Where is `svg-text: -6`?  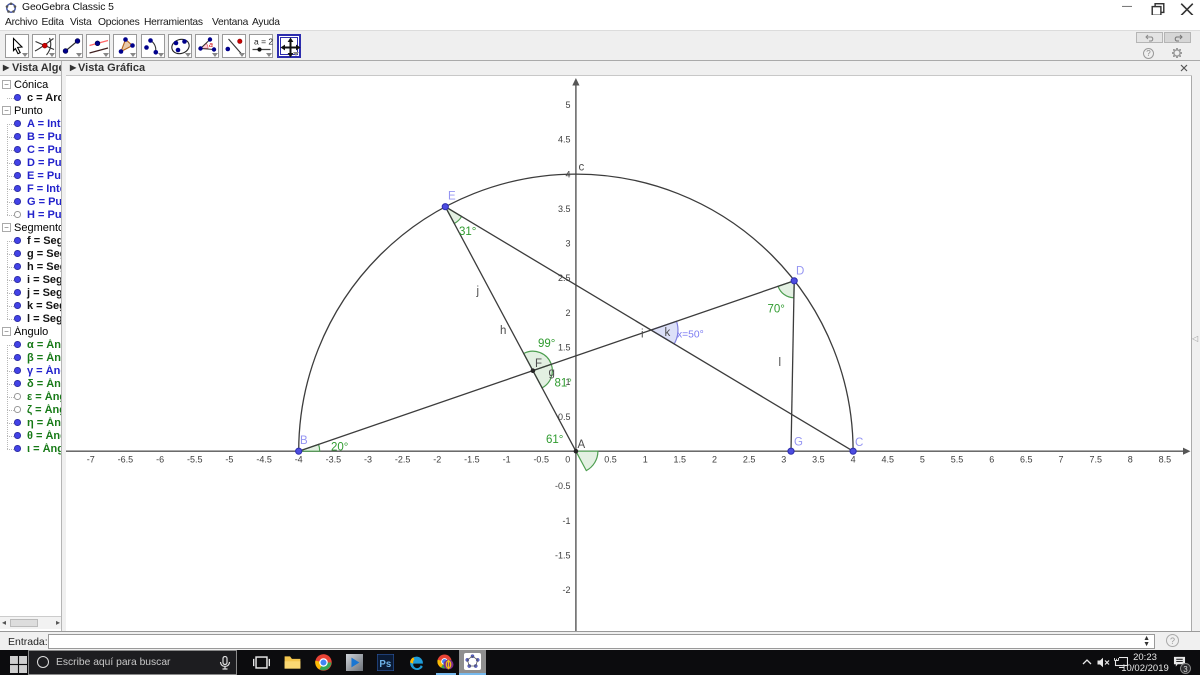 svg-text: -6 is located at coordinates (160, 460).